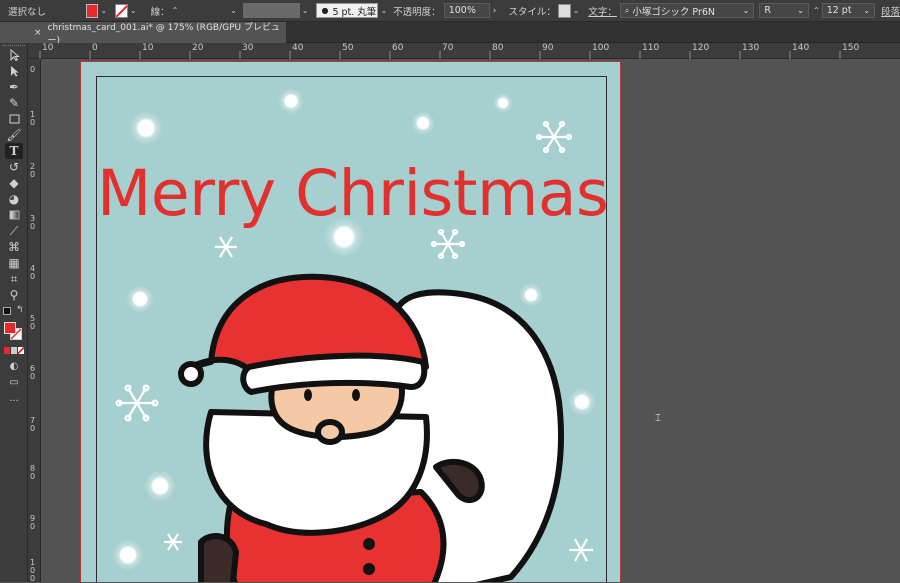 The width and height of the screenshot is (900, 583). What do you see at coordinates (14, 103) in the screenshot?
I see `curvature-tool-icon: ✎` at bounding box center [14, 103].